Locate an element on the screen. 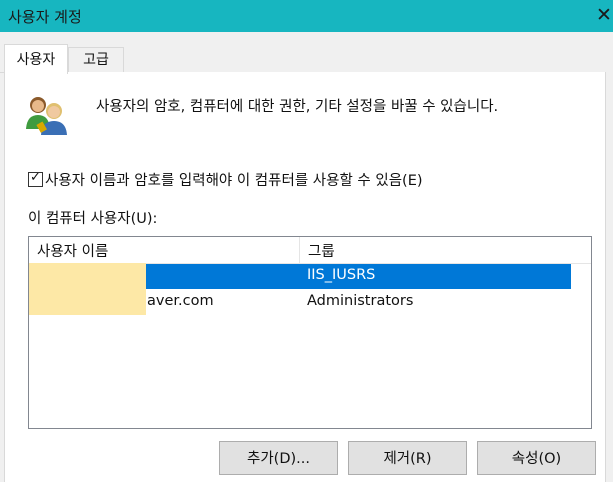 Image resolution: width=613 pixels, height=482 pixels. checkmark-icon: ✓ is located at coordinates (35, 177).